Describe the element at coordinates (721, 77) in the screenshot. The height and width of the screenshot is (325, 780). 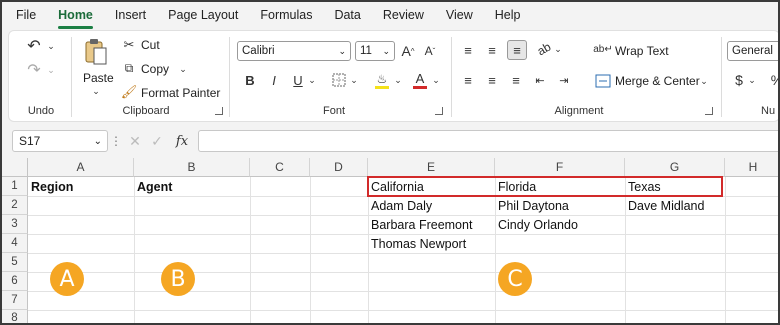
I see `ribbon-separator` at that location.